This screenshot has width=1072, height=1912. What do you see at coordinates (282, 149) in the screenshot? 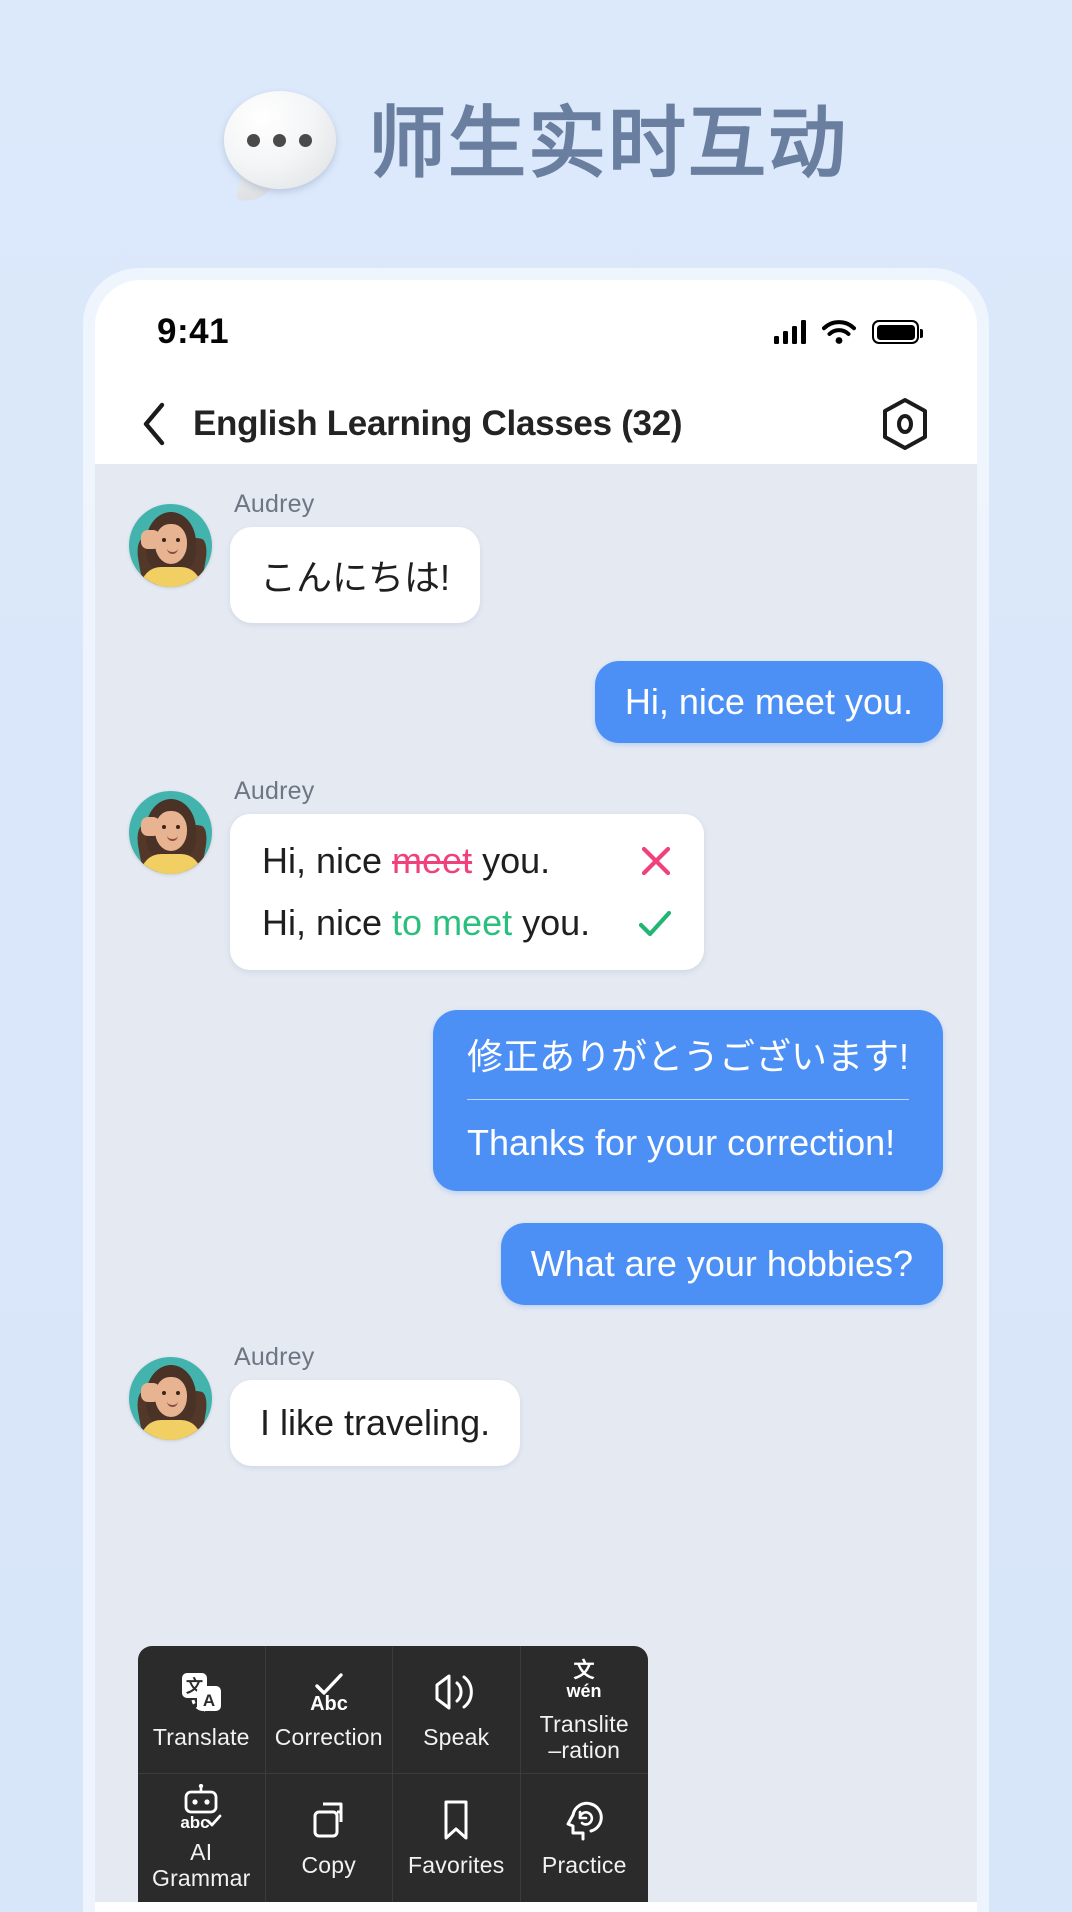
I see `speech-bubble-dots-icon` at bounding box center [282, 149].